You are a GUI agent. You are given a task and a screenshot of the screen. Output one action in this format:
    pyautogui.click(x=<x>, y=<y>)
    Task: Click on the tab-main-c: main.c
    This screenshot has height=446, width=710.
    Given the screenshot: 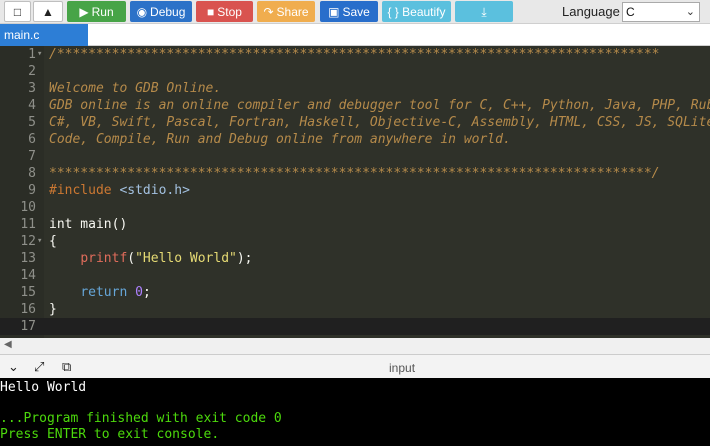 What is the action you would take?
    pyautogui.click(x=44, y=35)
    